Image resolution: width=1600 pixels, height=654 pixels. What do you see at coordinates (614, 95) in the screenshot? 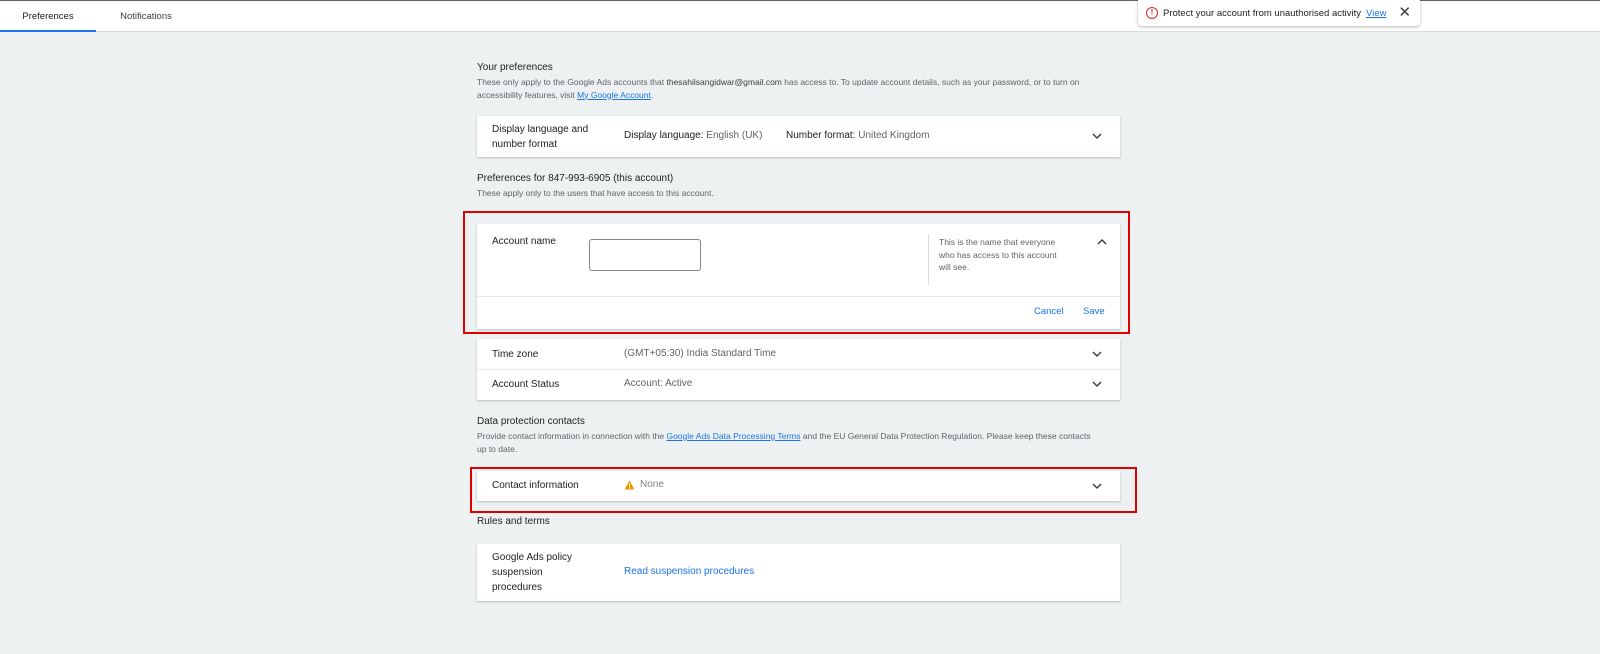
I see `my-google-account-link: My Google Account` at bounding box center [614, 95].